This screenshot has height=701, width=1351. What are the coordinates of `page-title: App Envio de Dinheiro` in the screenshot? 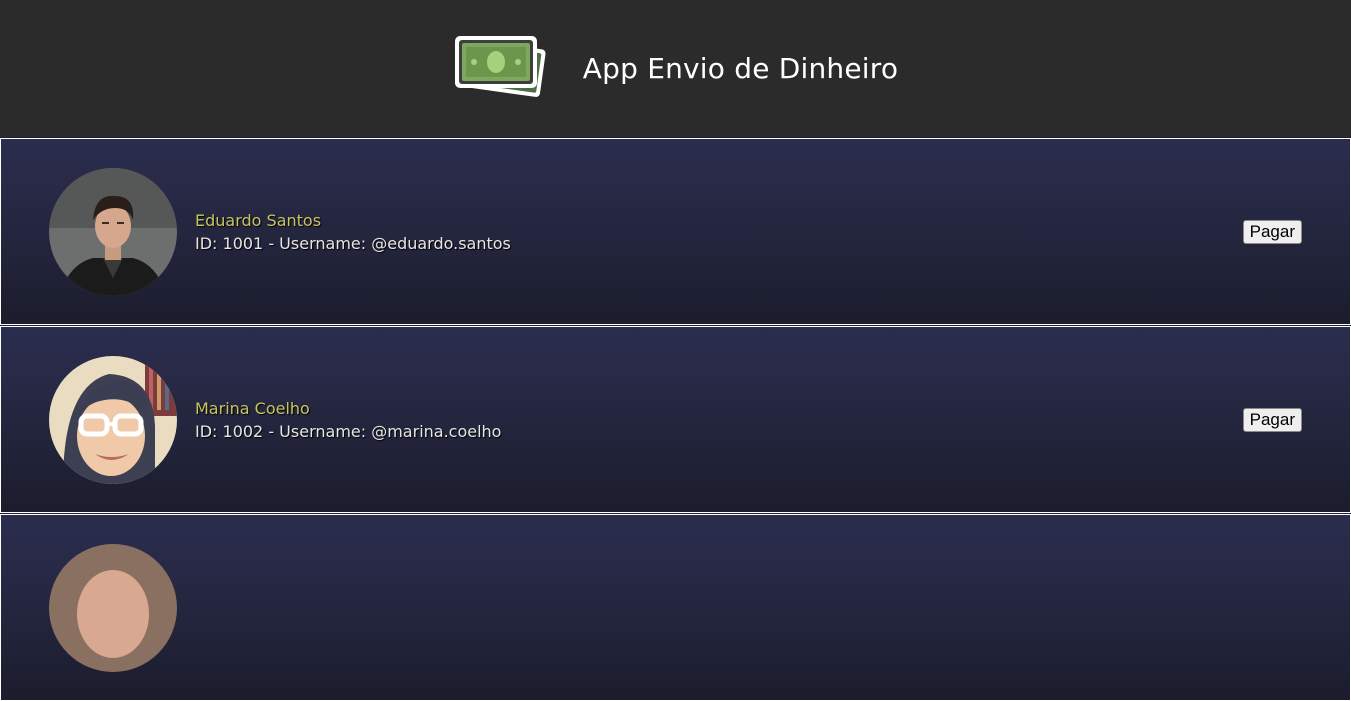 It's located at (740, 68).